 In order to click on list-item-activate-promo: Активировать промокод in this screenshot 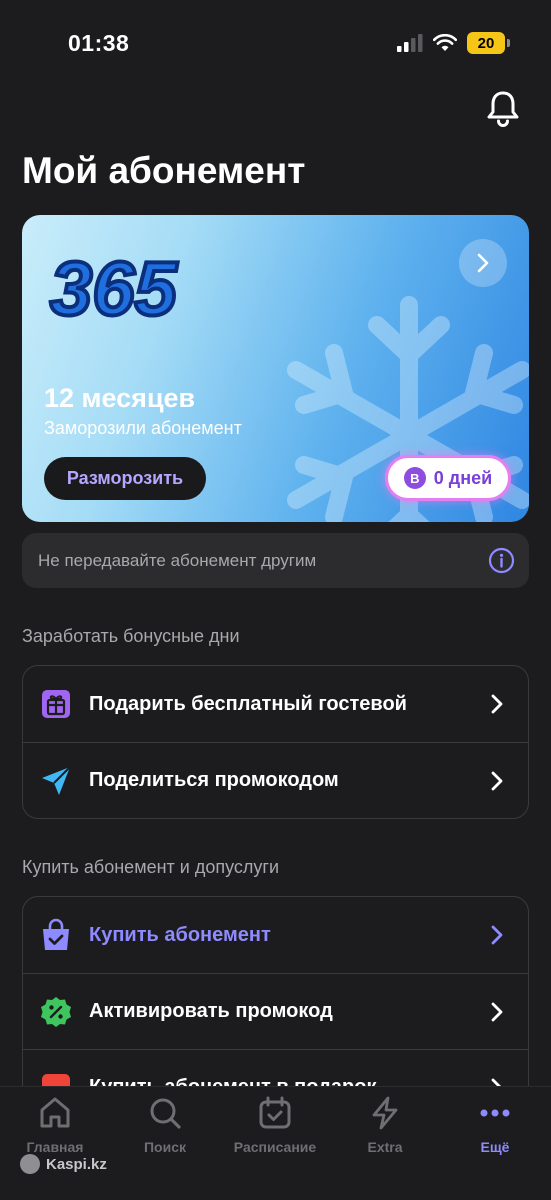, I will do `click(275, 1011)`.